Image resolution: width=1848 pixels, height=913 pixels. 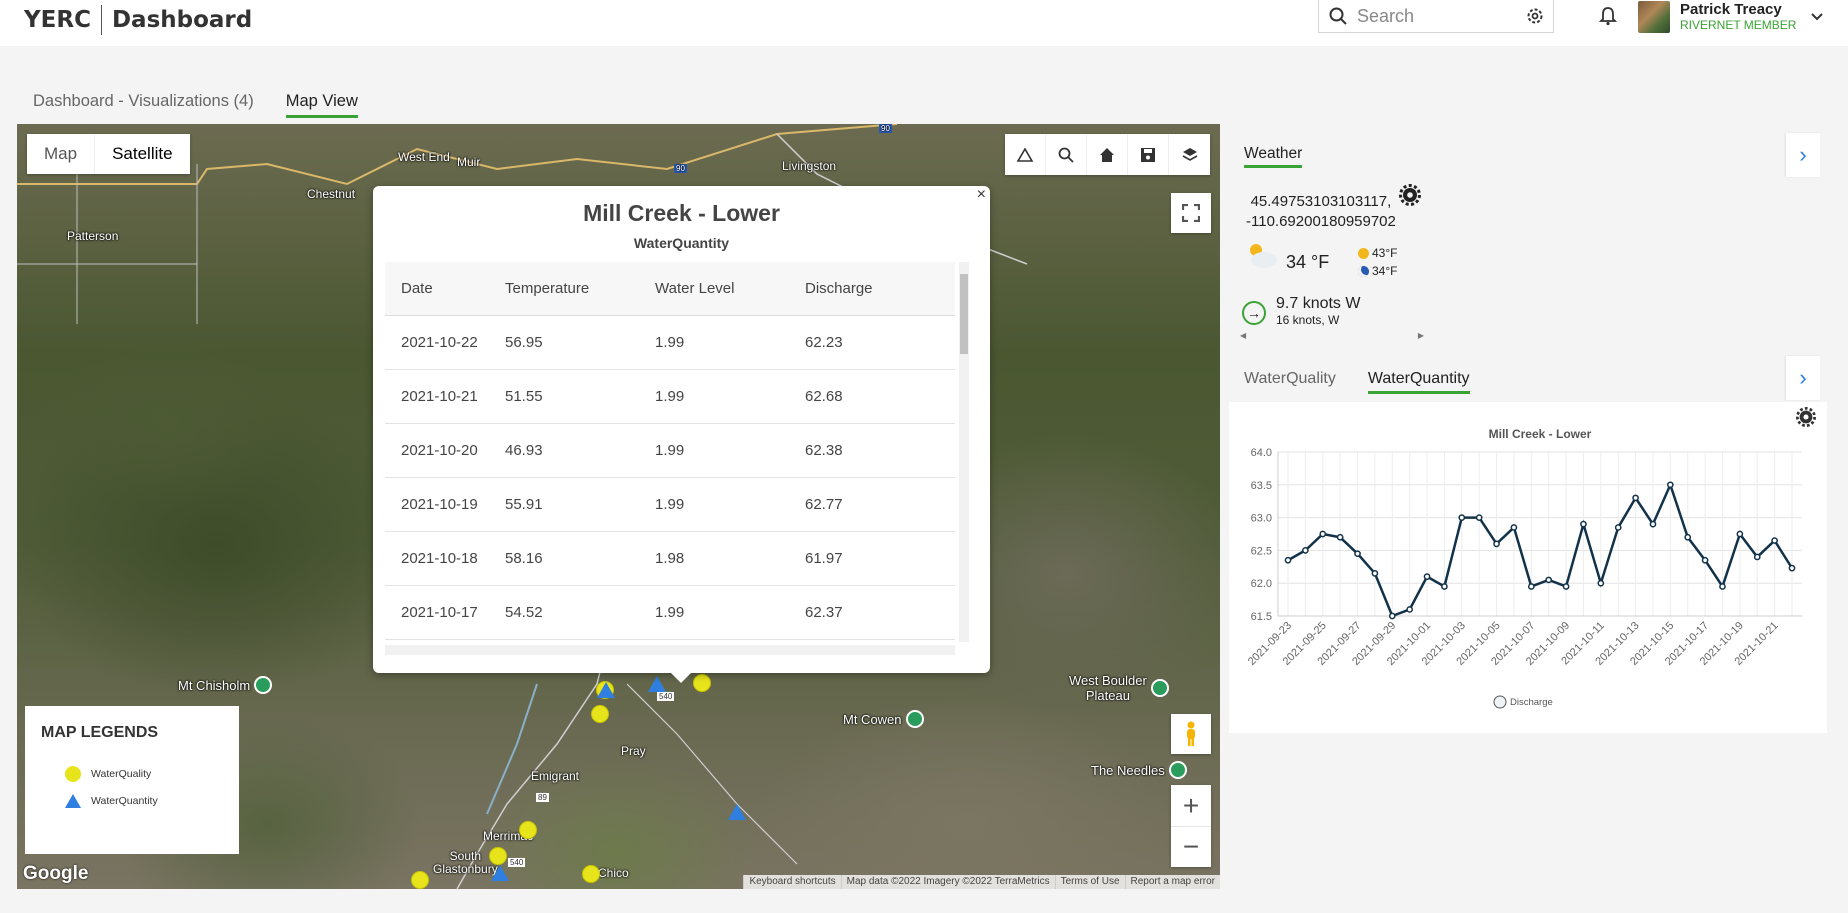 What do you see at coordinates (1191, 846) in the screenshot?
I see `zoom-out-button: −` at bounding box center [1191, 846].